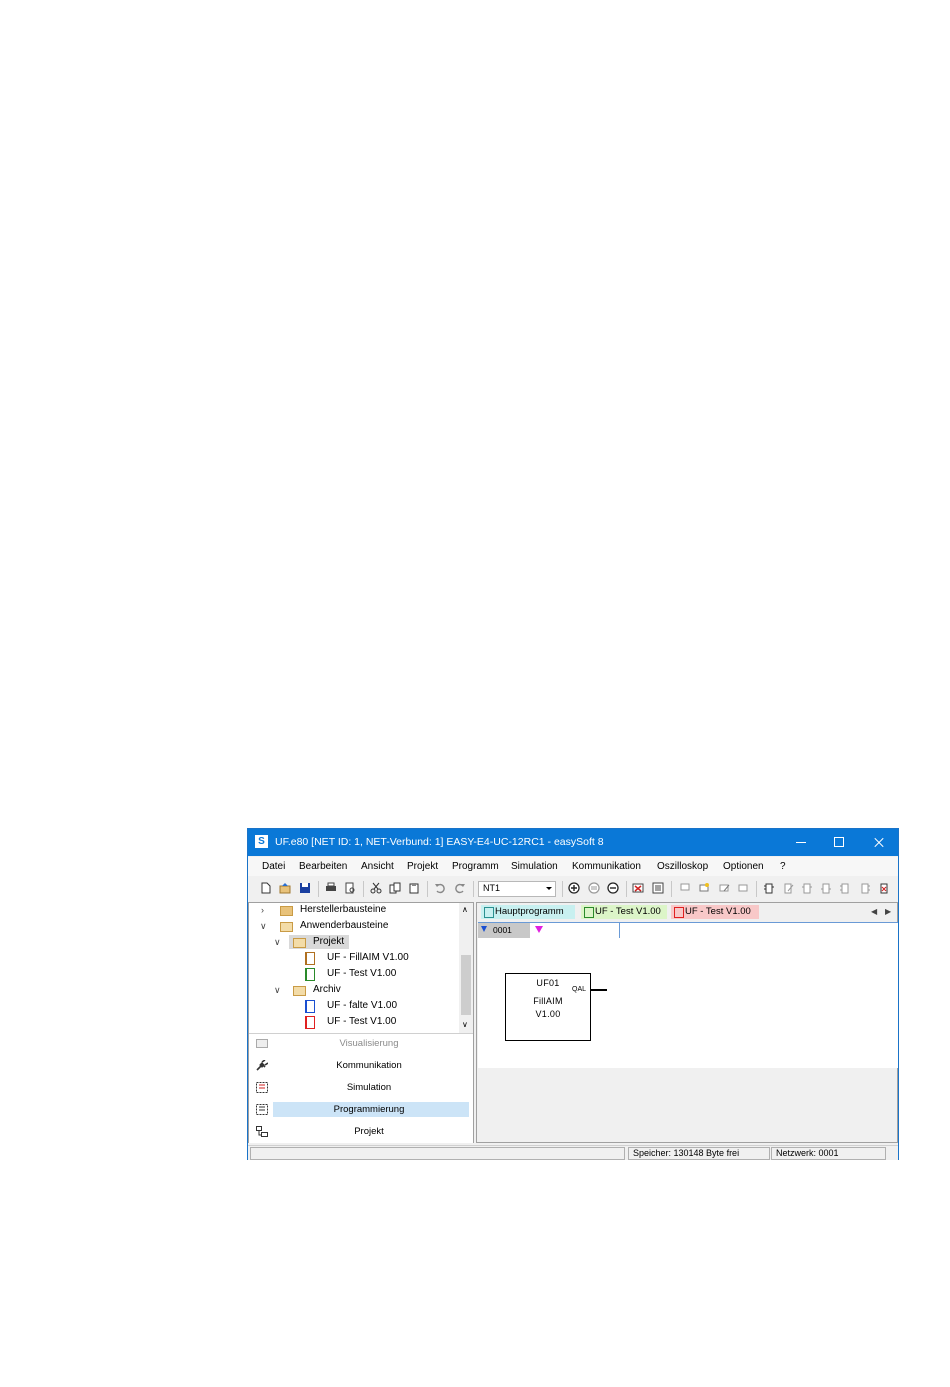  What do you see at coordinates (658, 888) in the screenshot?
I see `properties-icon` at bounding box center [658, 888].